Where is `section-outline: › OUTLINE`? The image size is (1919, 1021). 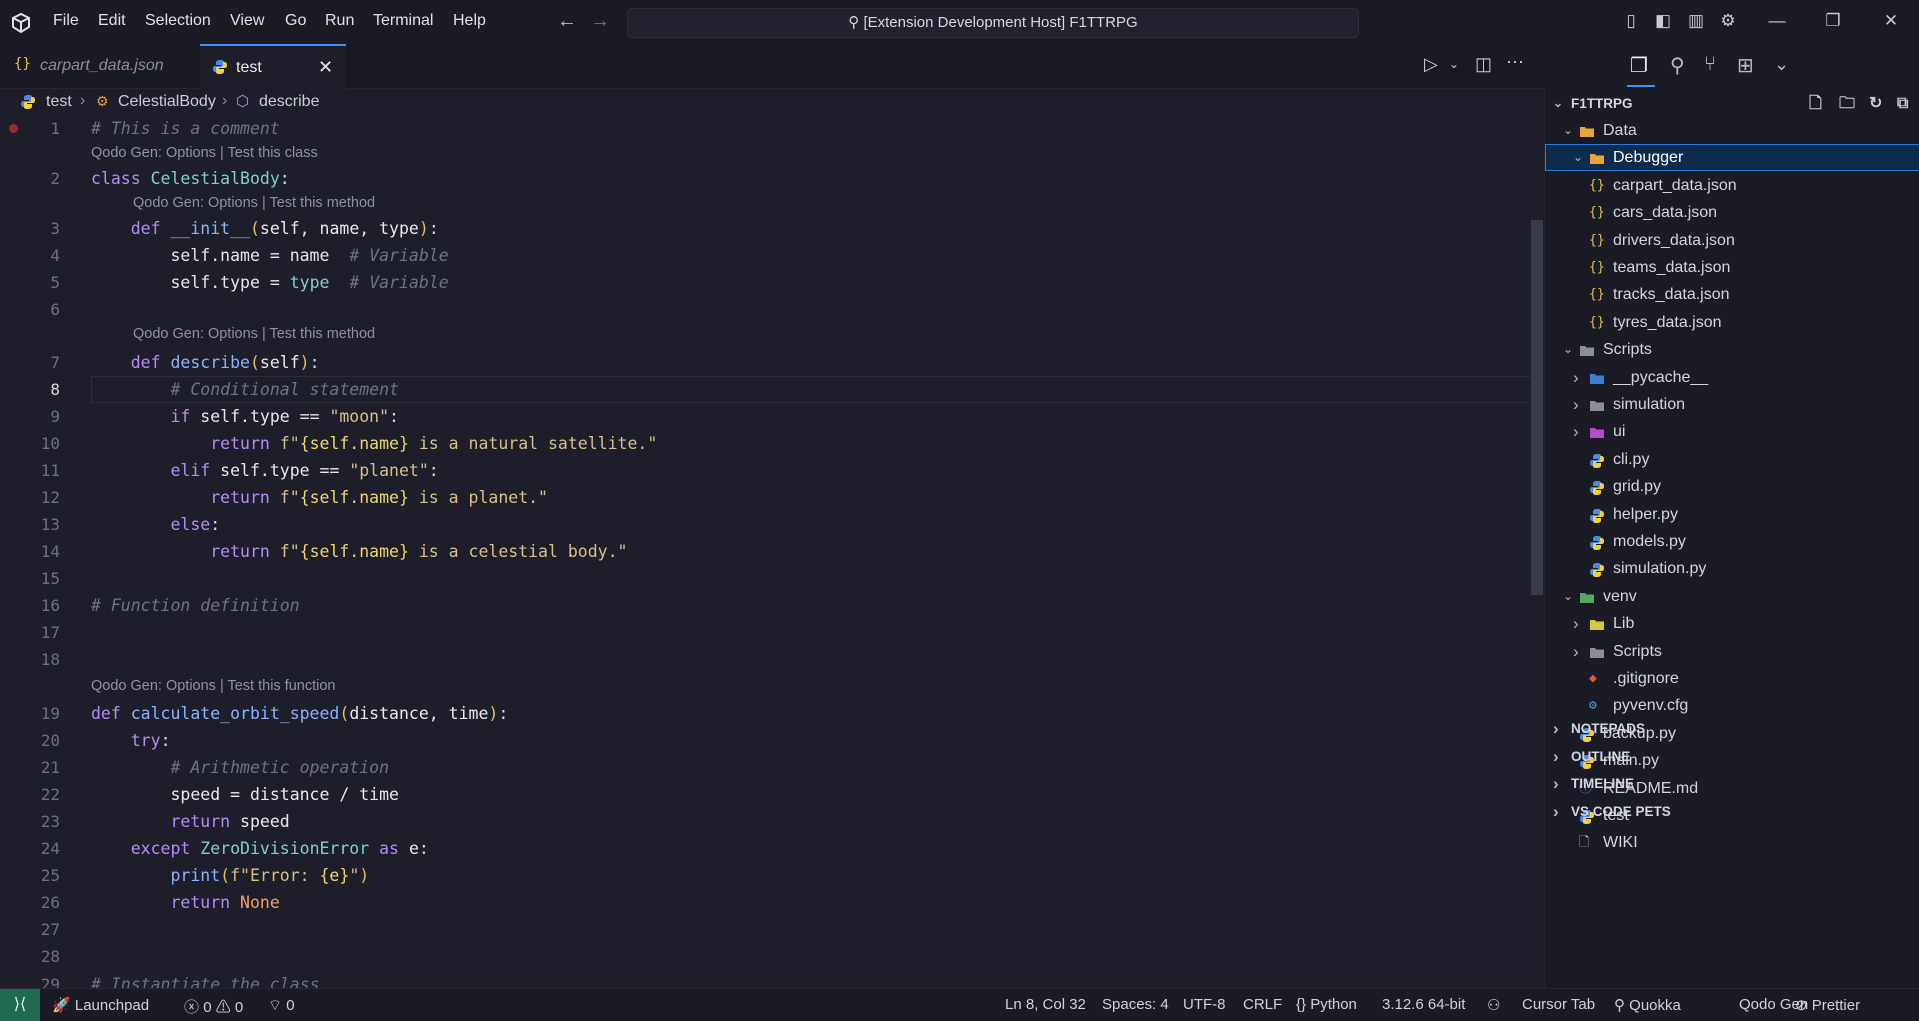 section-outline: › OUTLINE is located at coordinates (1732, 756).